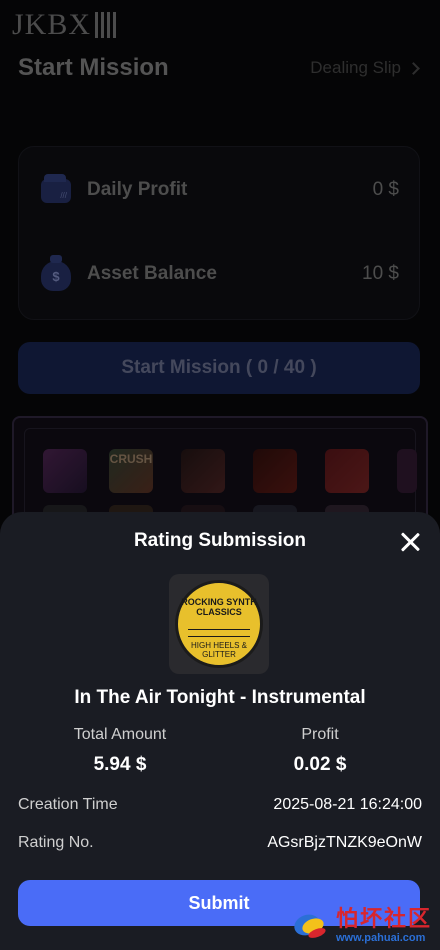 The image size is (440, 950). What do you see at coordinates (68, 804) in the screenshot?
I see `creation-time-label: Creation Time` at bounding box center [68, 804].